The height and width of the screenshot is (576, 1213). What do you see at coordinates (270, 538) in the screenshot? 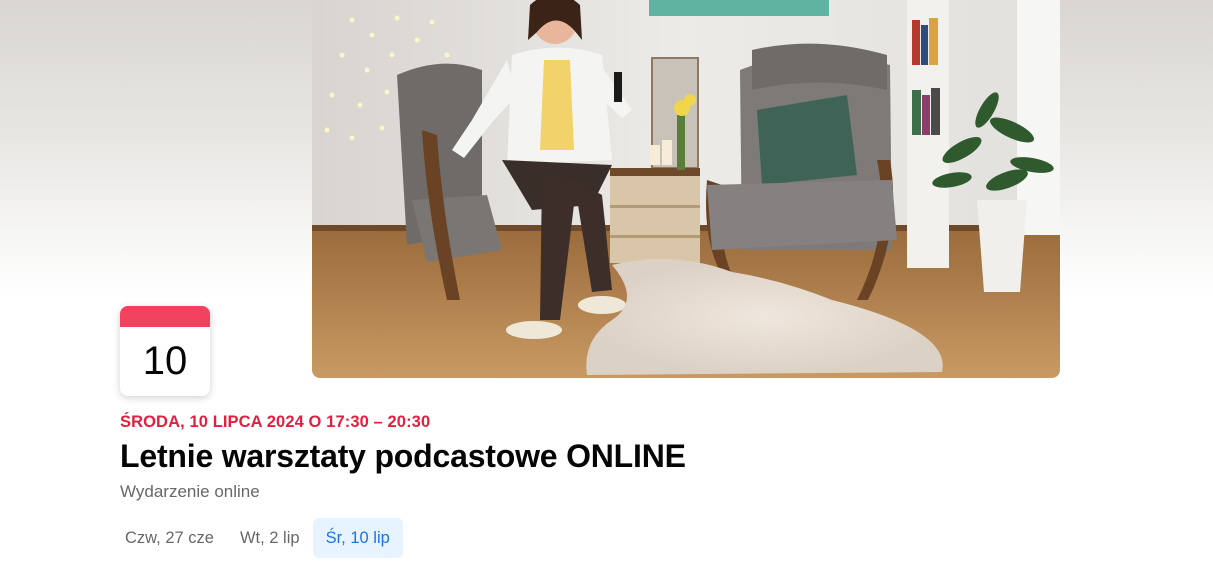
I see `date-tab-wt-2-lip: Wt, 2 lip` at bounding box center [270, 538].